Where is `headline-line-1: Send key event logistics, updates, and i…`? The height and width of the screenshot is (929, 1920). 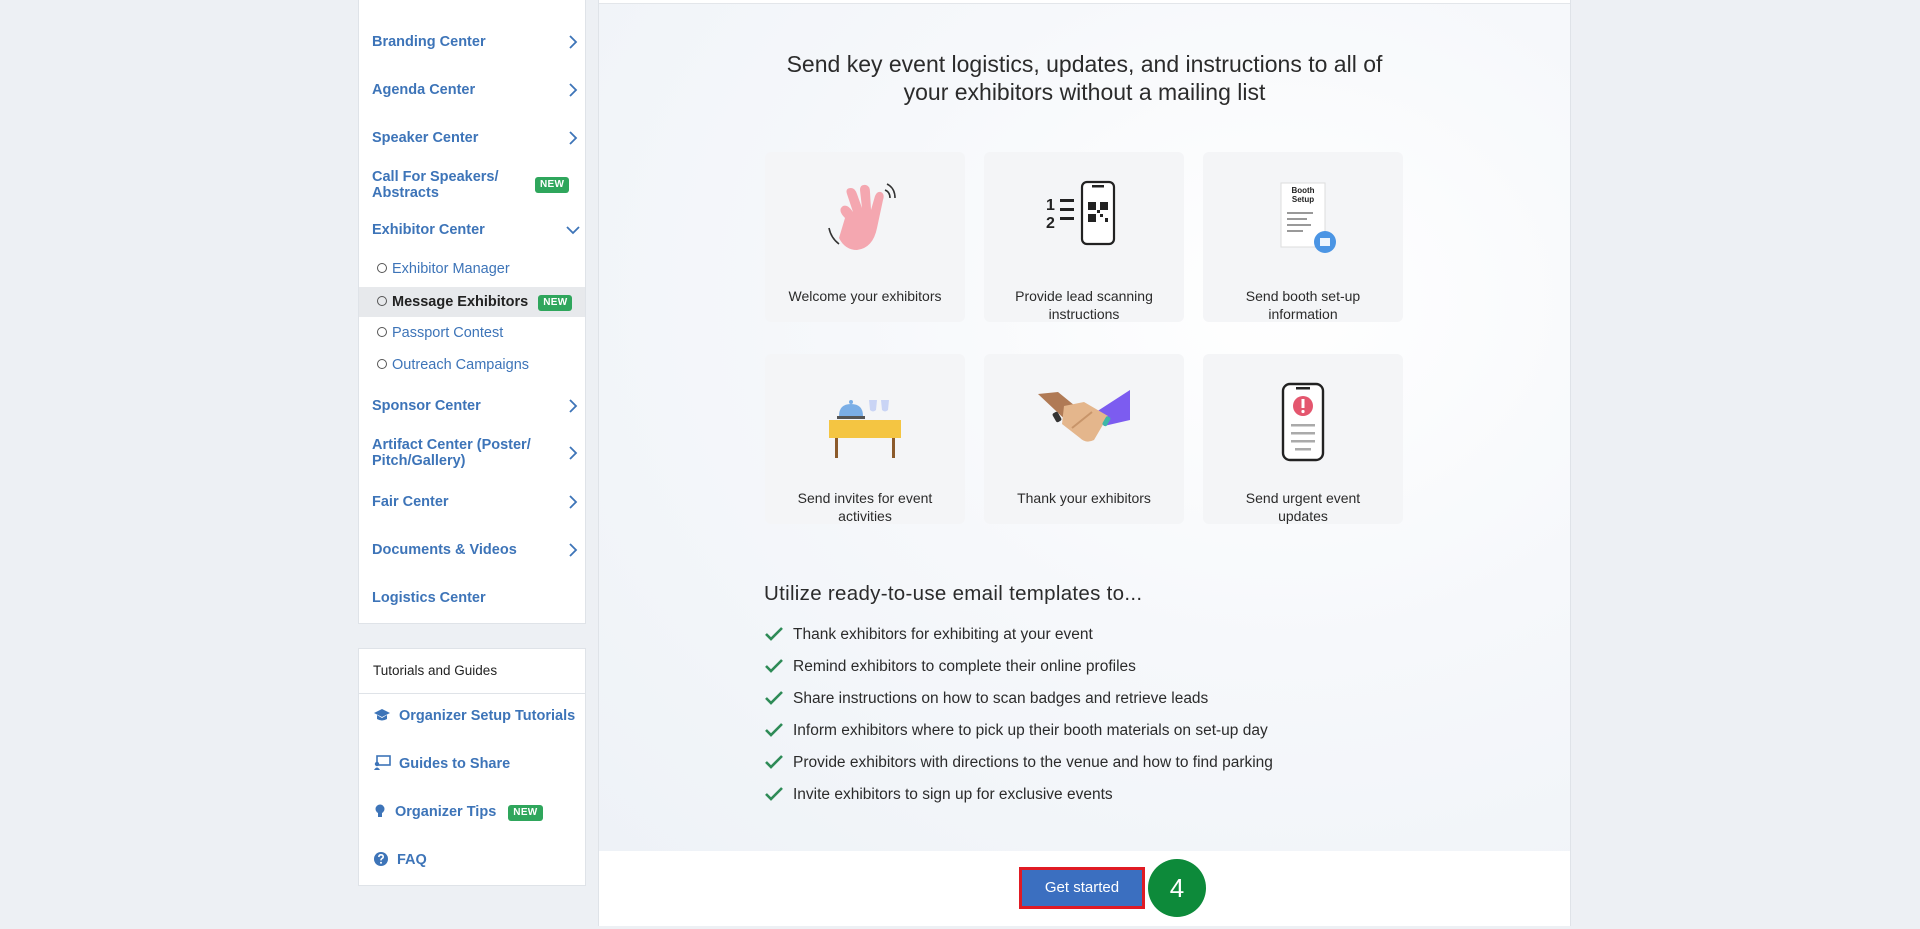
headline-line-1: Send key event logistics, updates, and i… is located at coordinates (1084, 64).